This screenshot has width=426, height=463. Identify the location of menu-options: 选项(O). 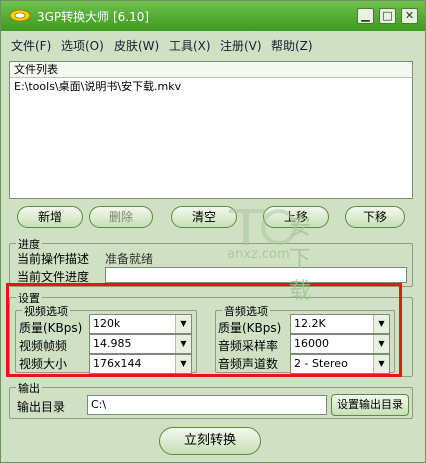
(82, 45).